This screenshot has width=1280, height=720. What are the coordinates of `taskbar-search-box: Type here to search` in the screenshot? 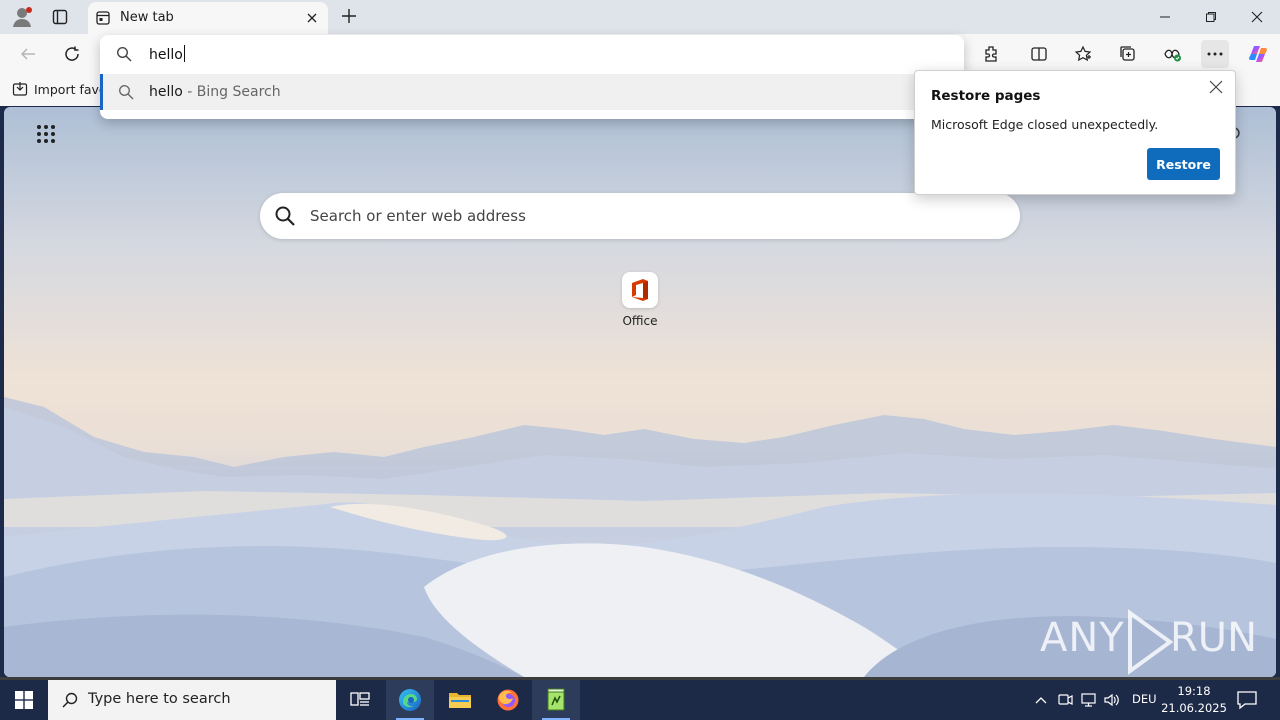 It's located at (192, 700).